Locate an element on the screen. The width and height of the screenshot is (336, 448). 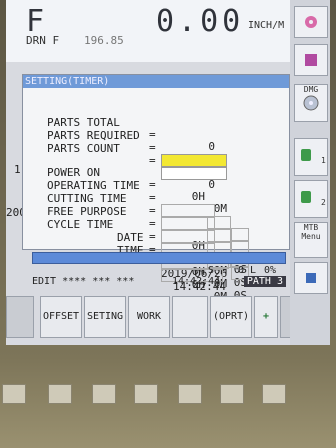
book-icon is located at coordinates (311, 60).